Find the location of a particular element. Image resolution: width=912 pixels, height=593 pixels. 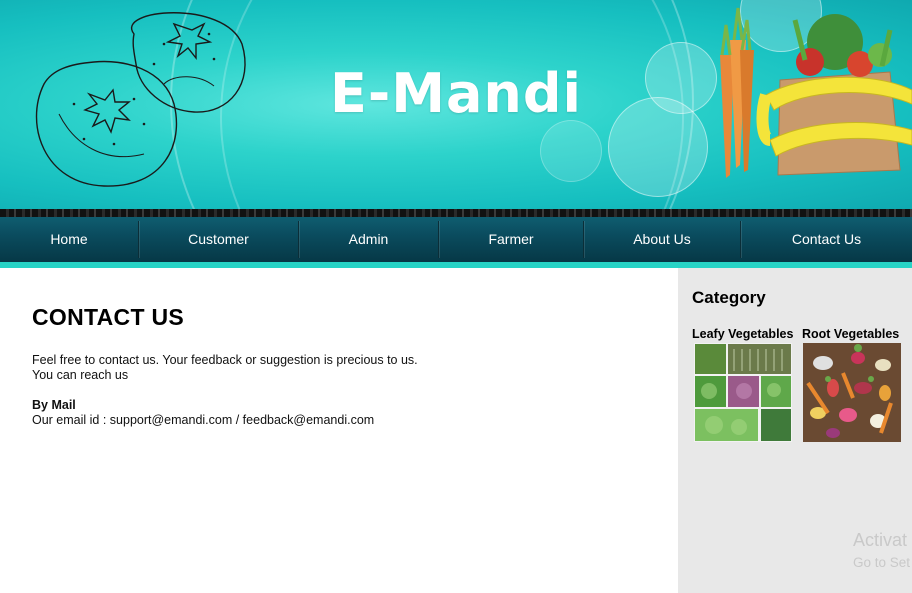

nav-customer: Customer is located at coordinates (218, 239).